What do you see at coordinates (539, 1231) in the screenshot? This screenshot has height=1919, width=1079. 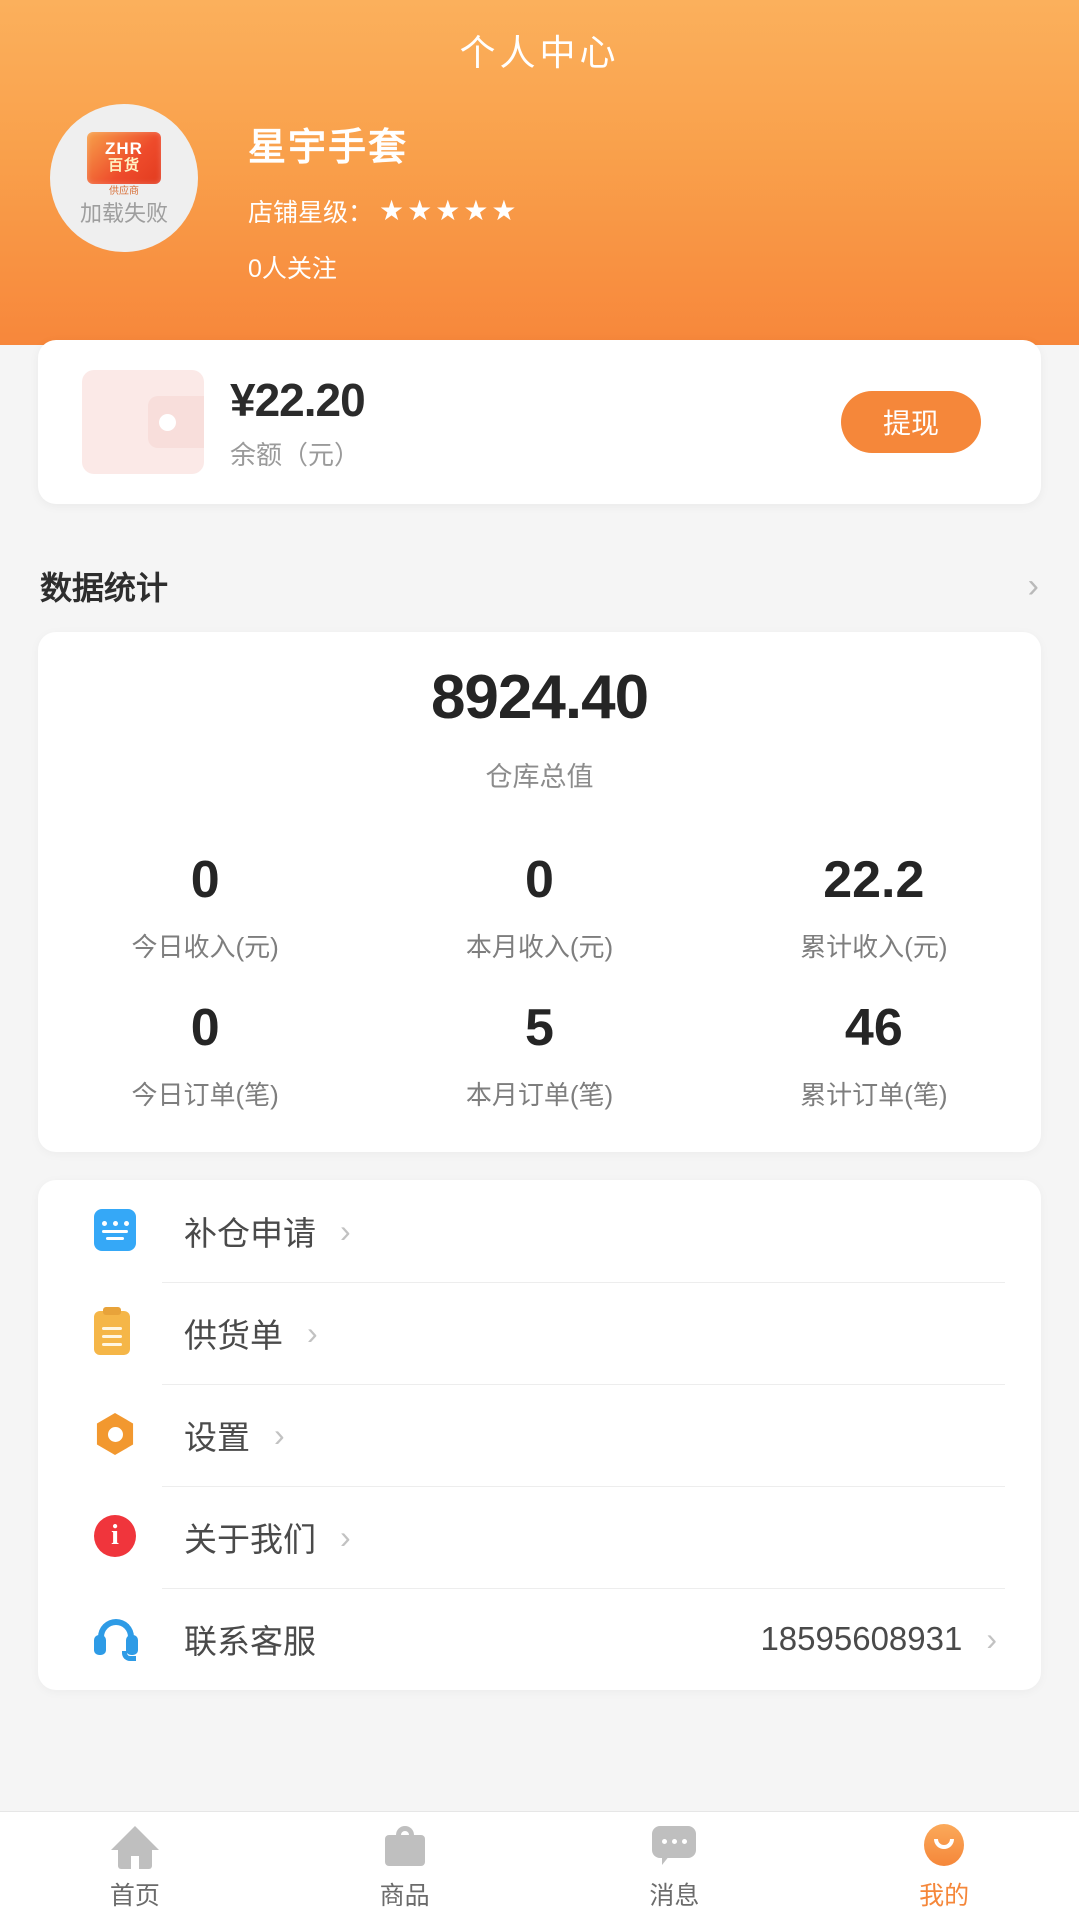 I see `menu-item-restock-request: 补仓申请 ›` at bounding box center [539, 1231].